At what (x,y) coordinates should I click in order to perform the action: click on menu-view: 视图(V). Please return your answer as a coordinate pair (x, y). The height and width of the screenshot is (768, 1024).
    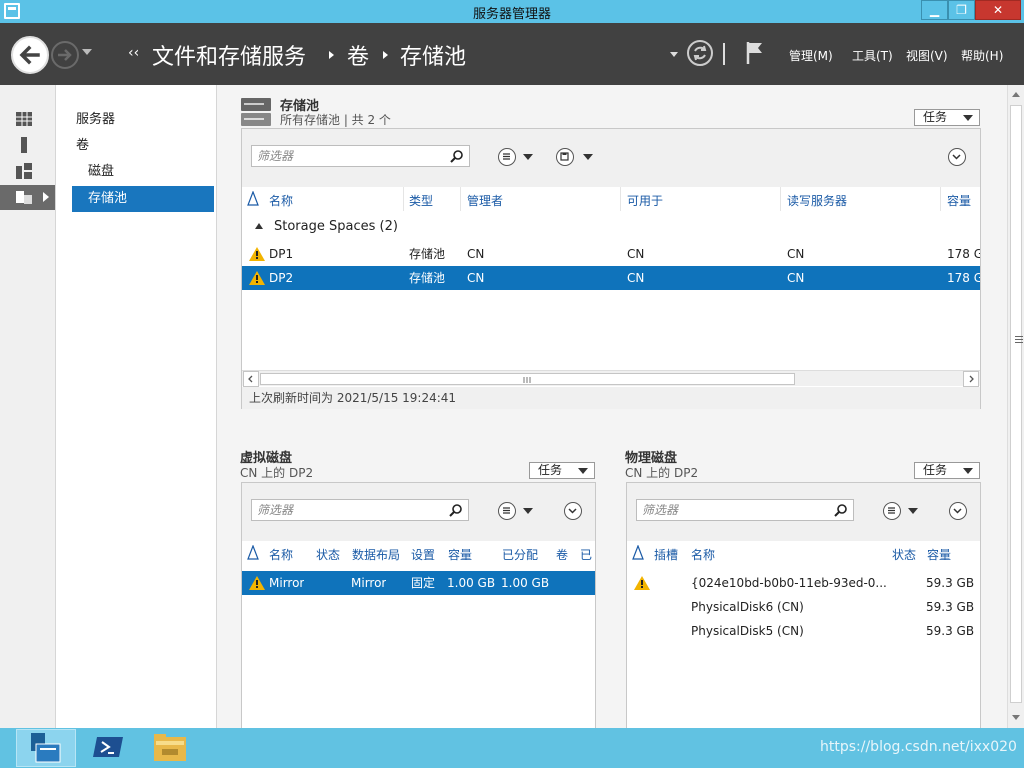
    Looking at the image, I should click on (927, 55).